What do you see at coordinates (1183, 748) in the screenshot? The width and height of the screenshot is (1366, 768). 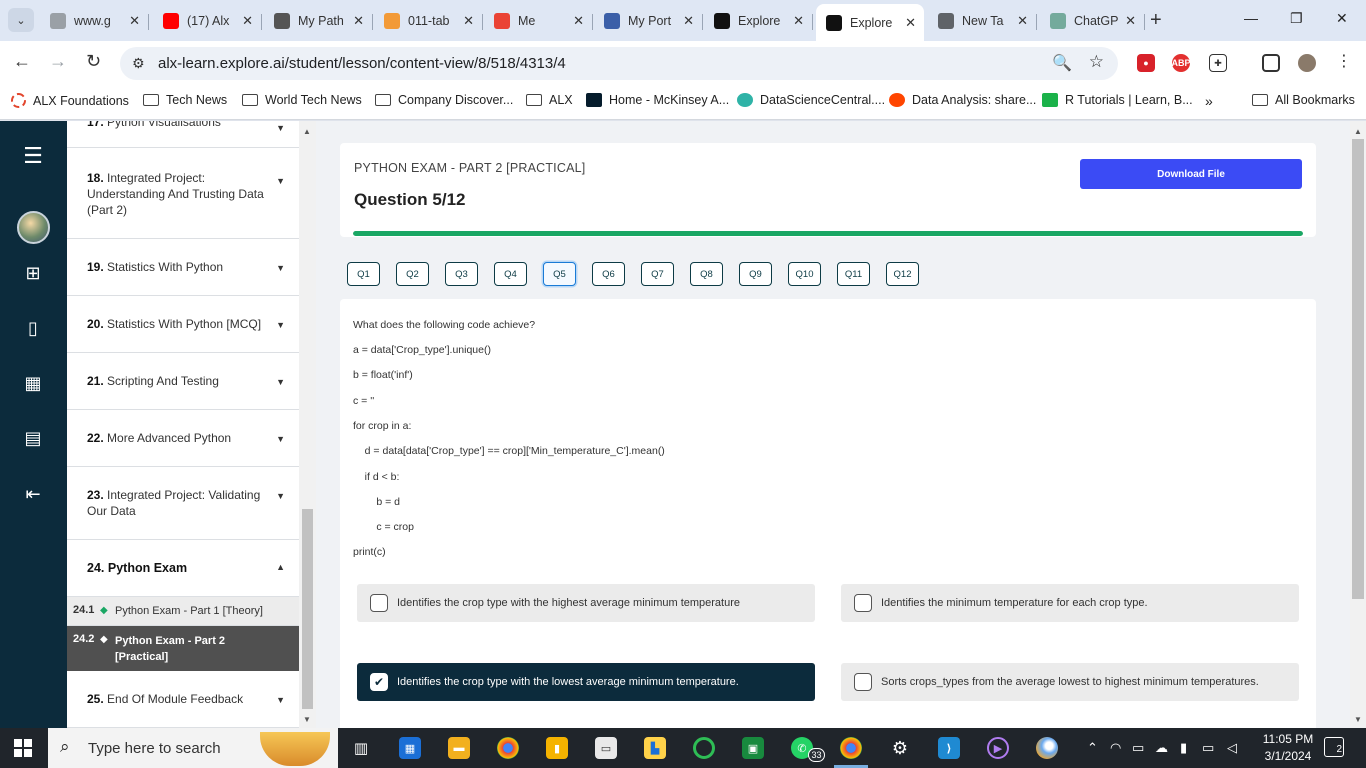 I see `microphone-icon: ▮` at bounding box center [1183, 748].